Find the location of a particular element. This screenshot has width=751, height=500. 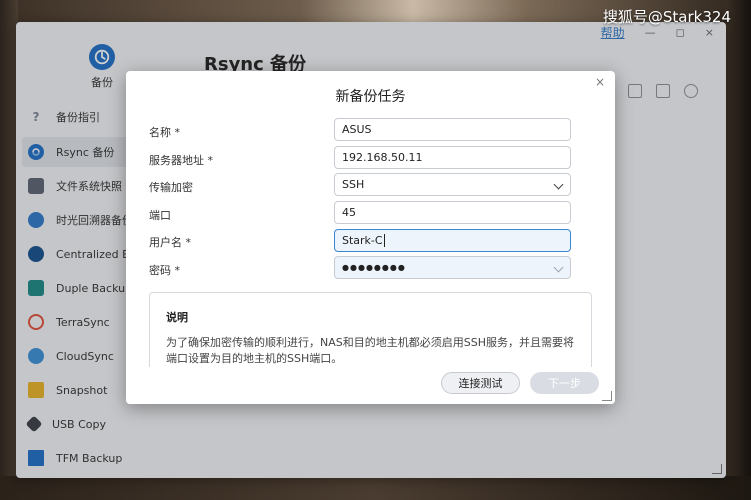

background-photo-bottom is located at coordinates (375, 488).